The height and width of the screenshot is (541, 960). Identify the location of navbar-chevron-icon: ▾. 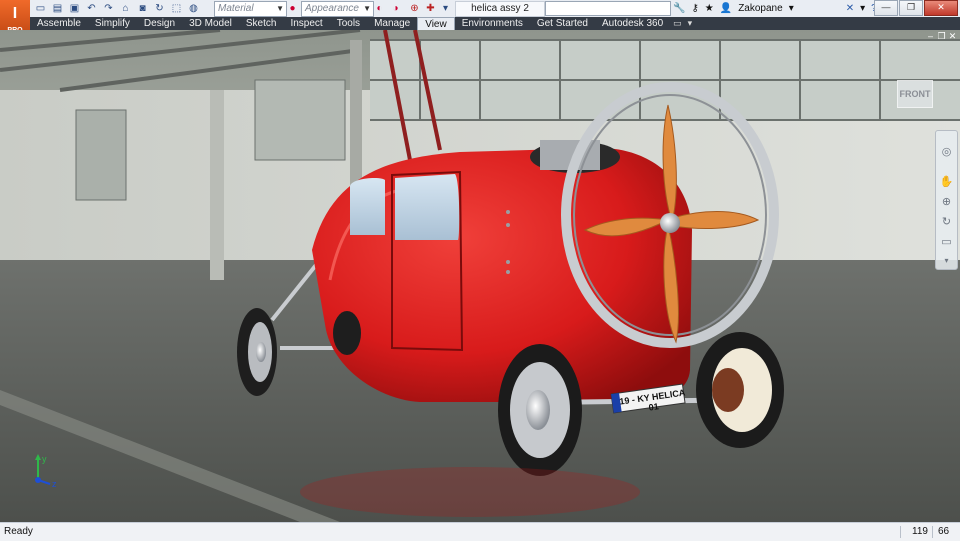
(946, 260).